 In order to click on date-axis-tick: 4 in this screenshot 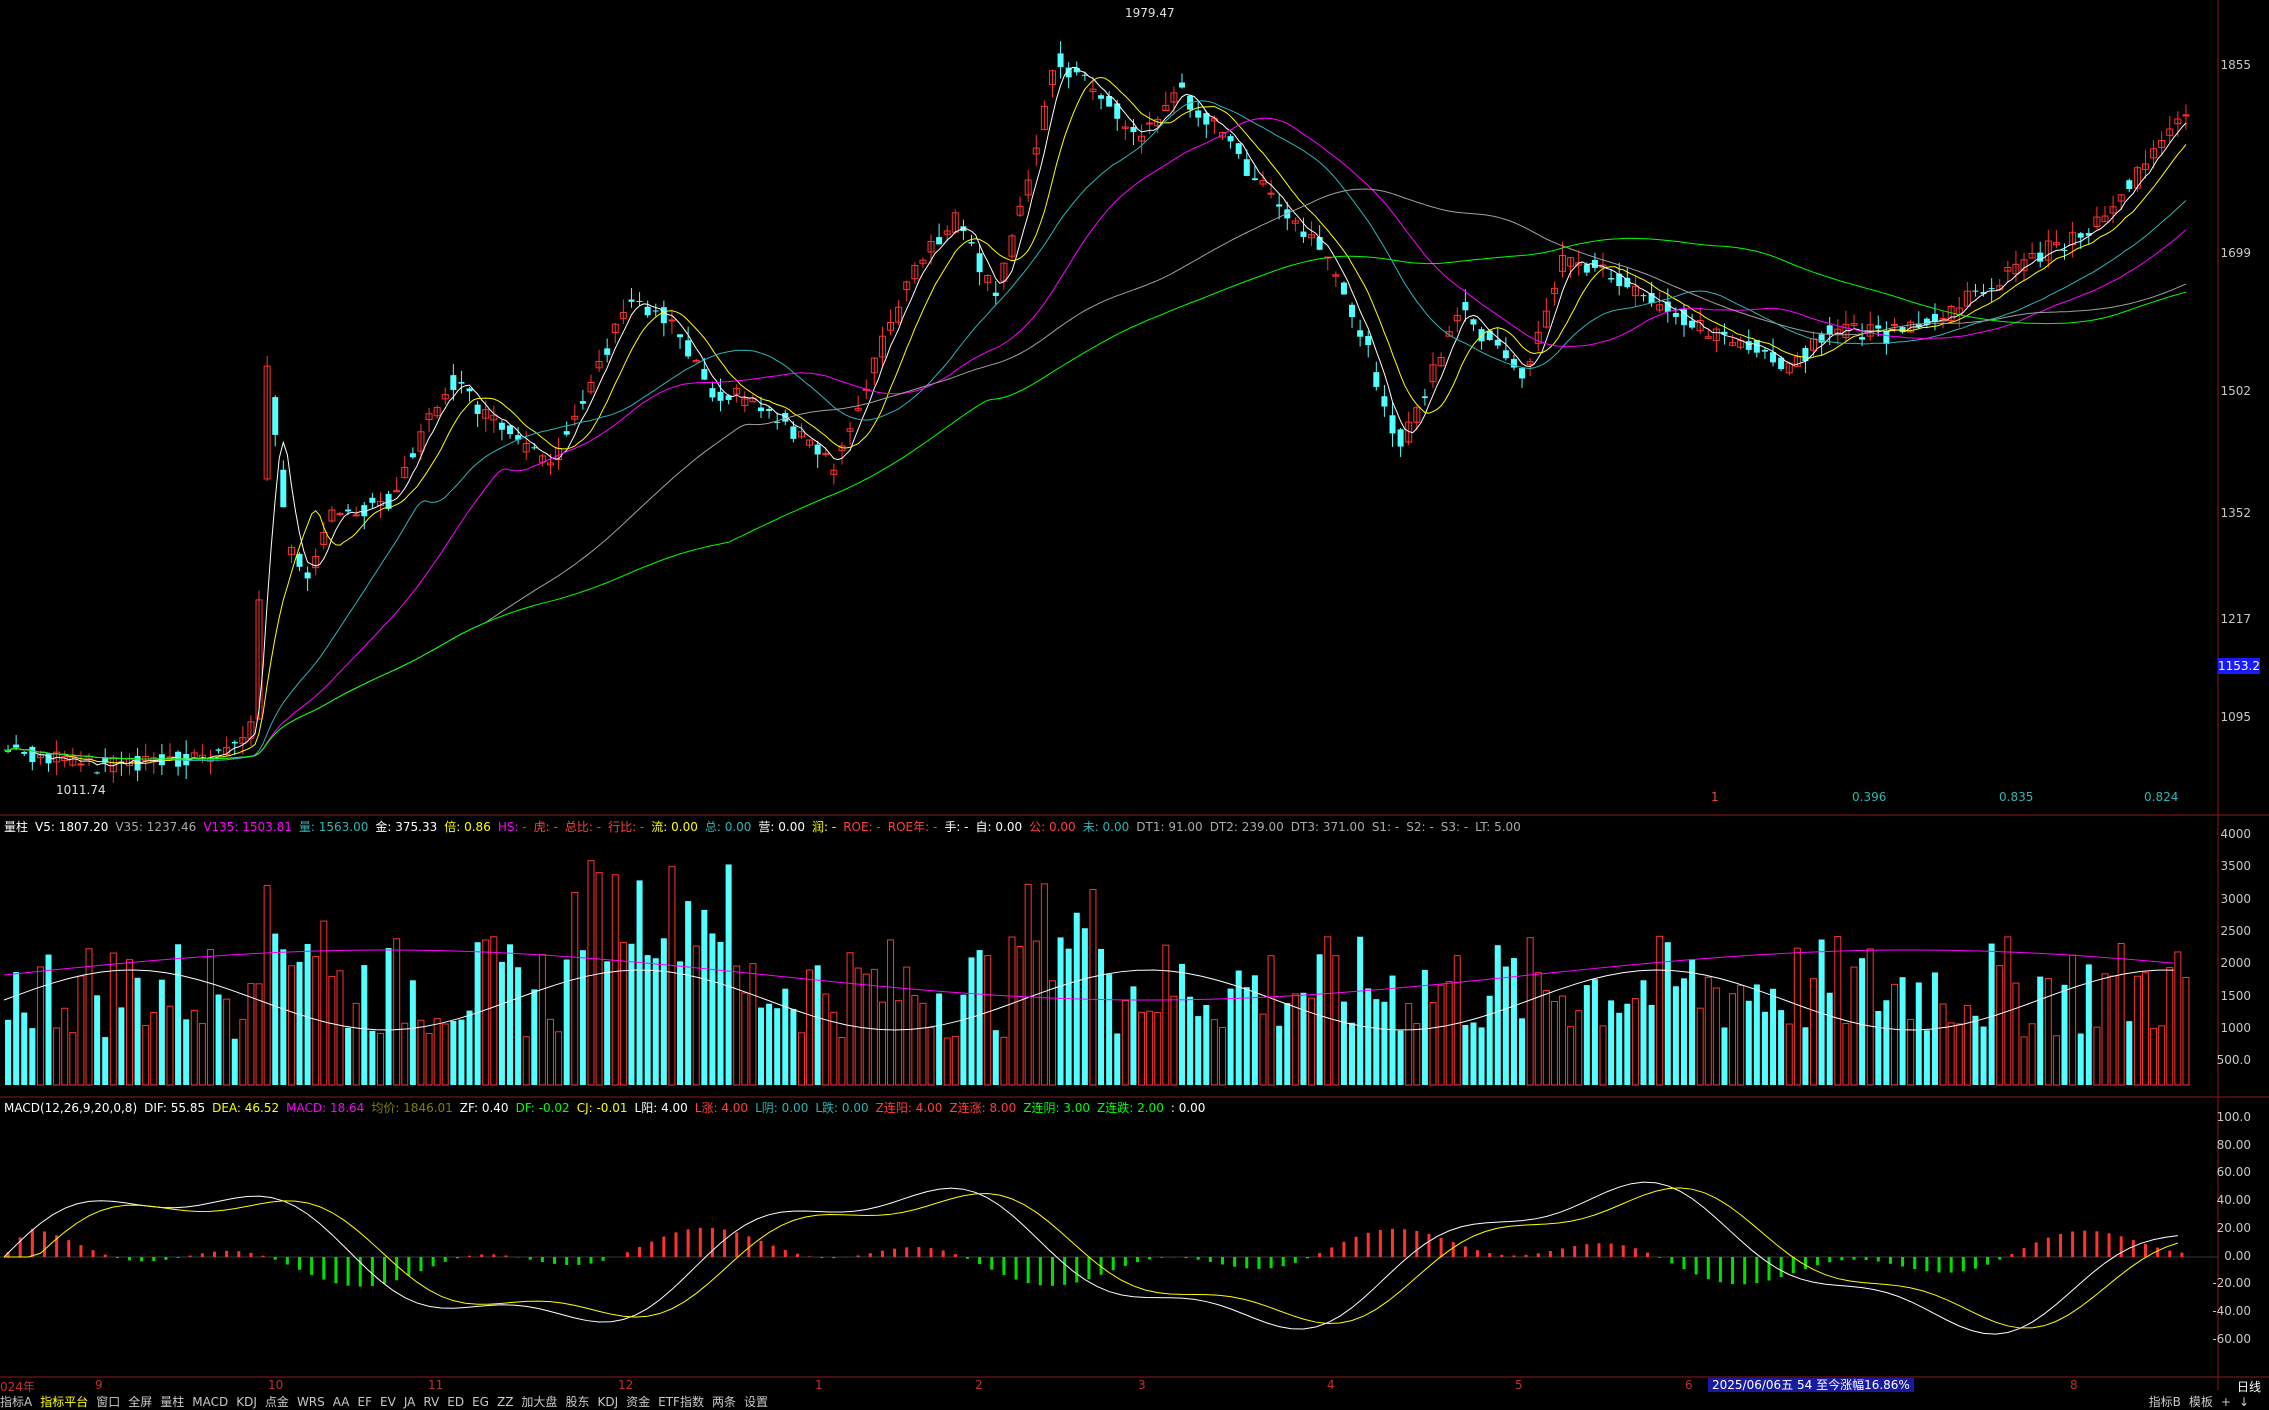, I will do `click(1331, 1385)`.